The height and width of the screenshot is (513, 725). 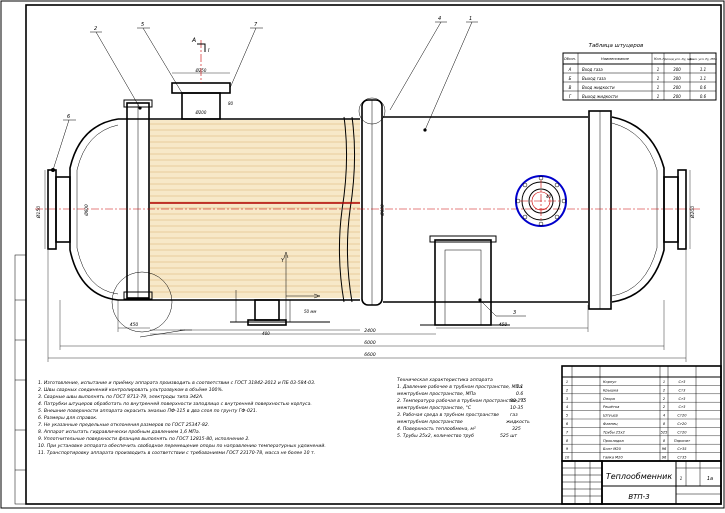 What do you see at coordinates (638, 209) in the screenshot?
I see `right-head` at bounding box center [638, 209].